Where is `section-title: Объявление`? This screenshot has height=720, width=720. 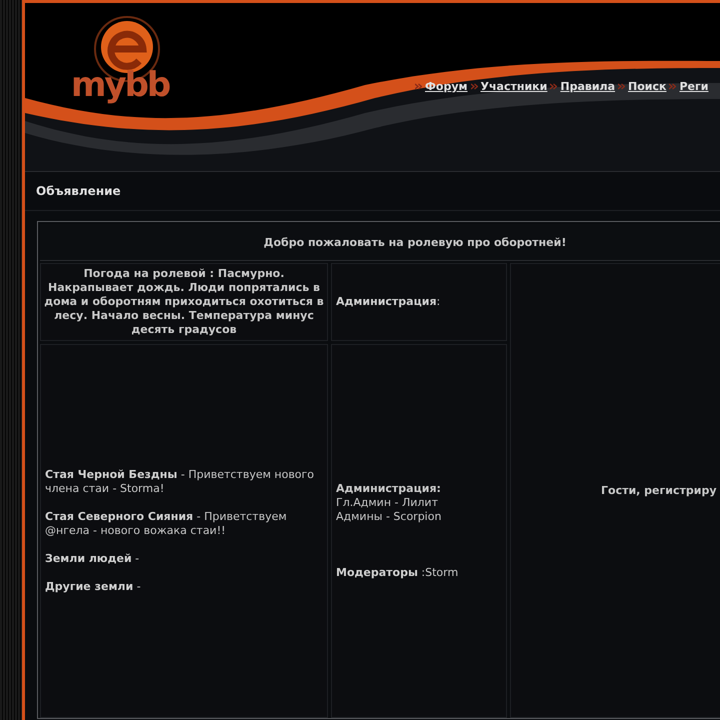 section-title: Объявление is located at coordinates (372, 191).